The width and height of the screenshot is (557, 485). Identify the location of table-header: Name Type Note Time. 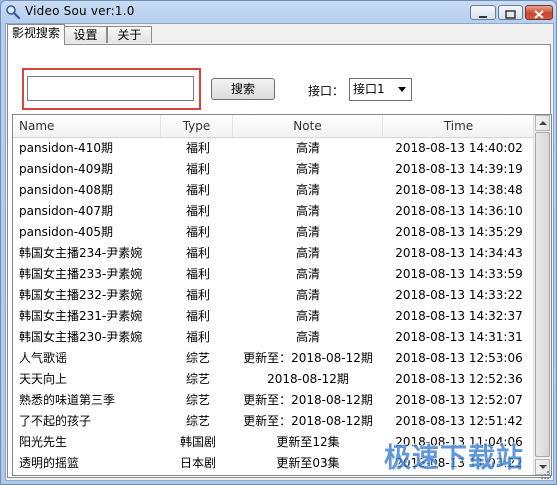
(278, 126).